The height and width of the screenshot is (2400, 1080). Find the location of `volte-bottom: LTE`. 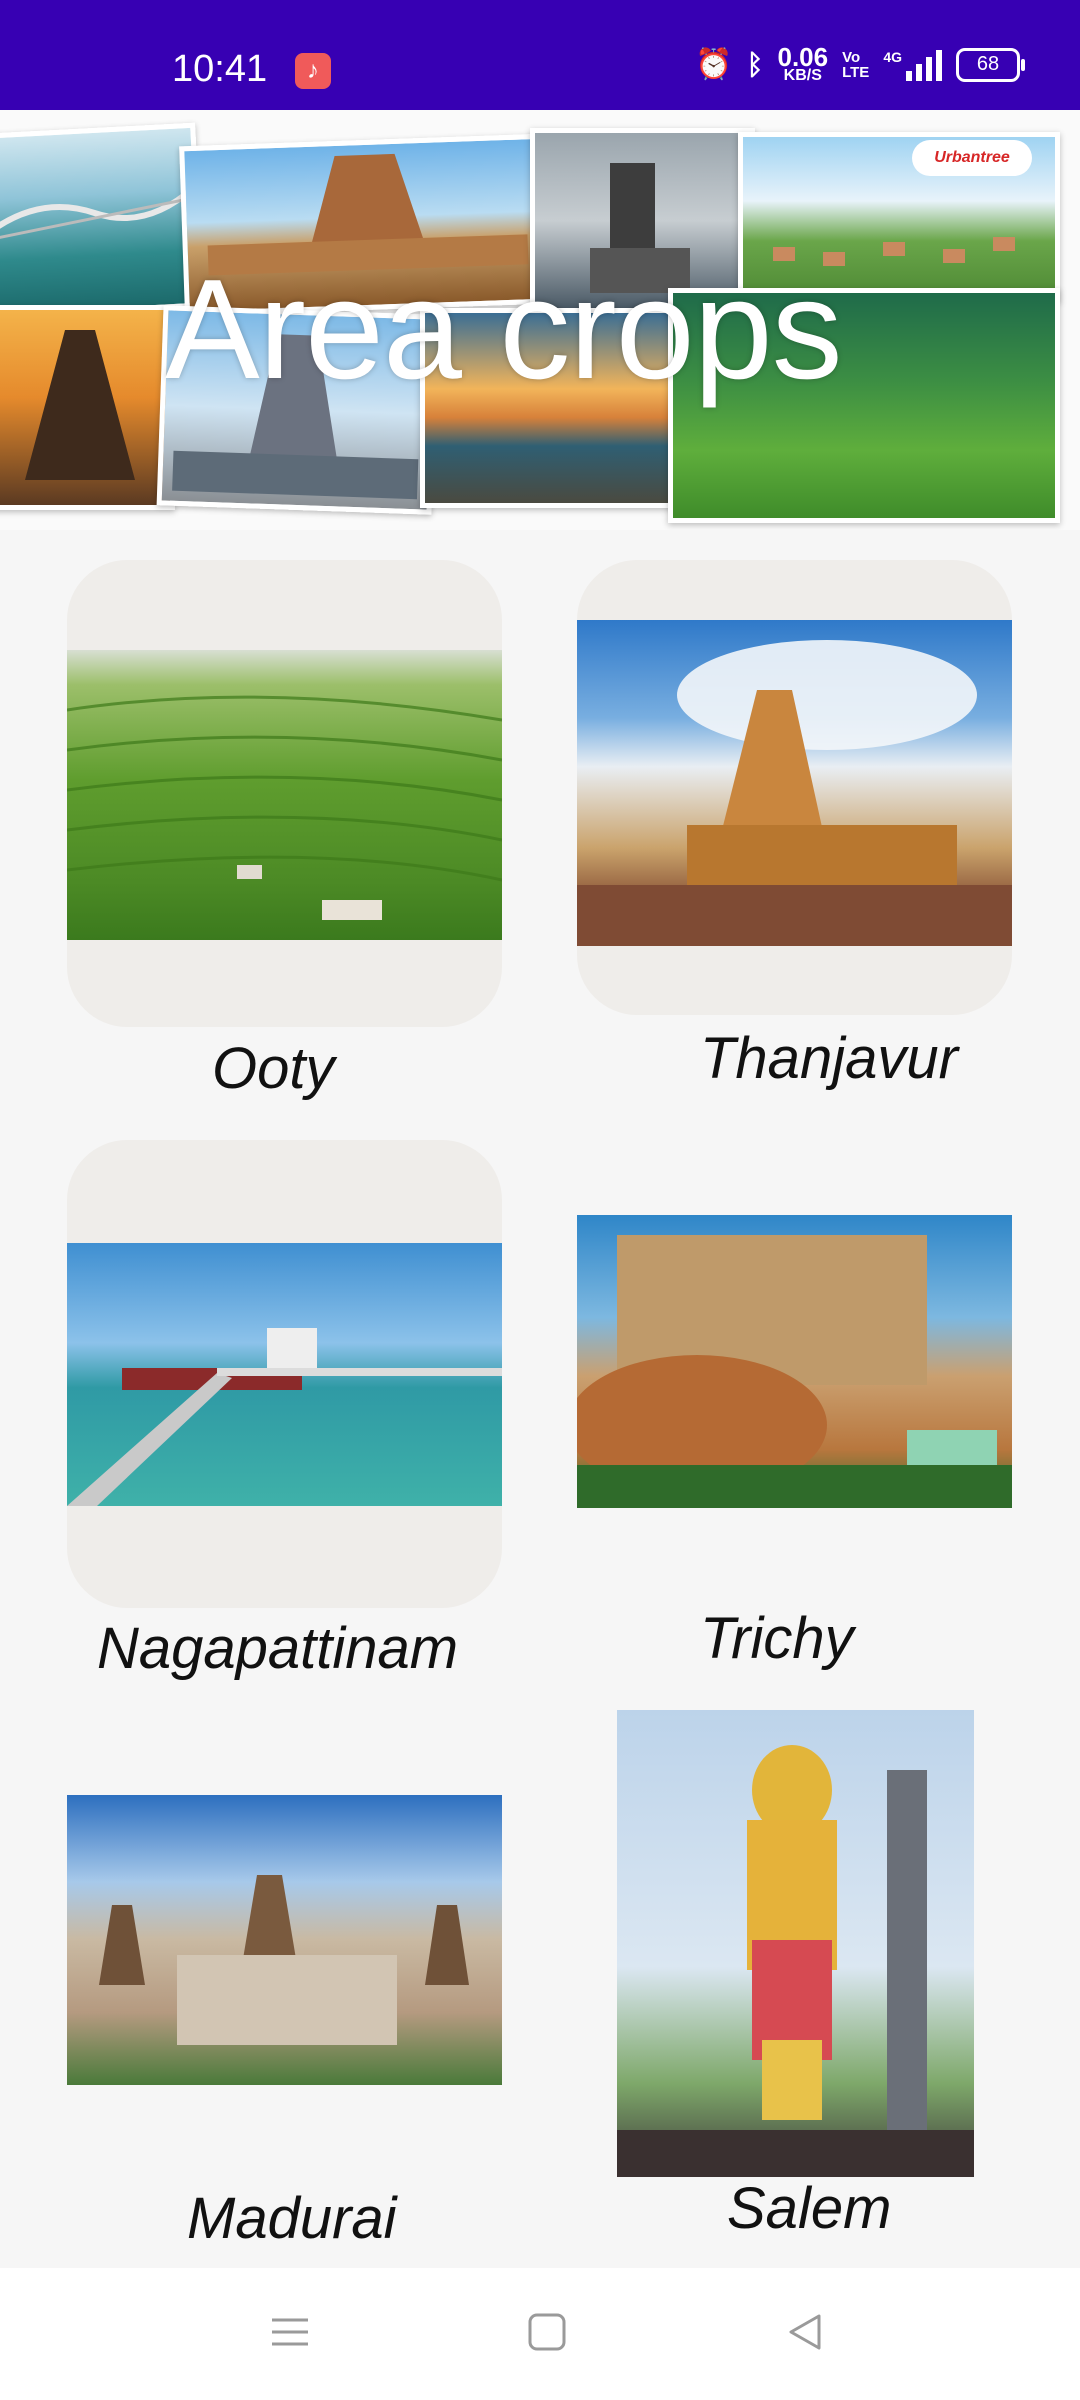

volte-bottom: LTE is located at coordinates (856, 72).